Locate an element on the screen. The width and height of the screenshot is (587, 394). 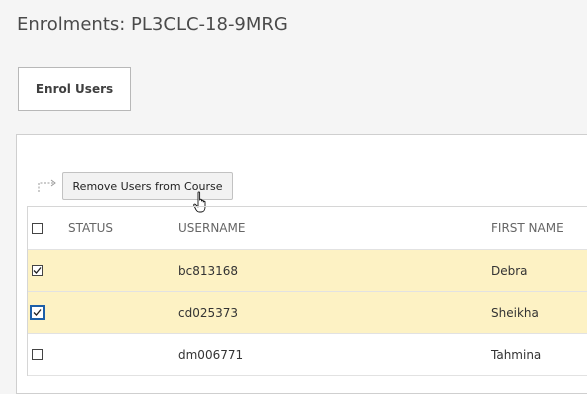
table-row: cd025373 Sheikha is located at coordinates (307, 313).